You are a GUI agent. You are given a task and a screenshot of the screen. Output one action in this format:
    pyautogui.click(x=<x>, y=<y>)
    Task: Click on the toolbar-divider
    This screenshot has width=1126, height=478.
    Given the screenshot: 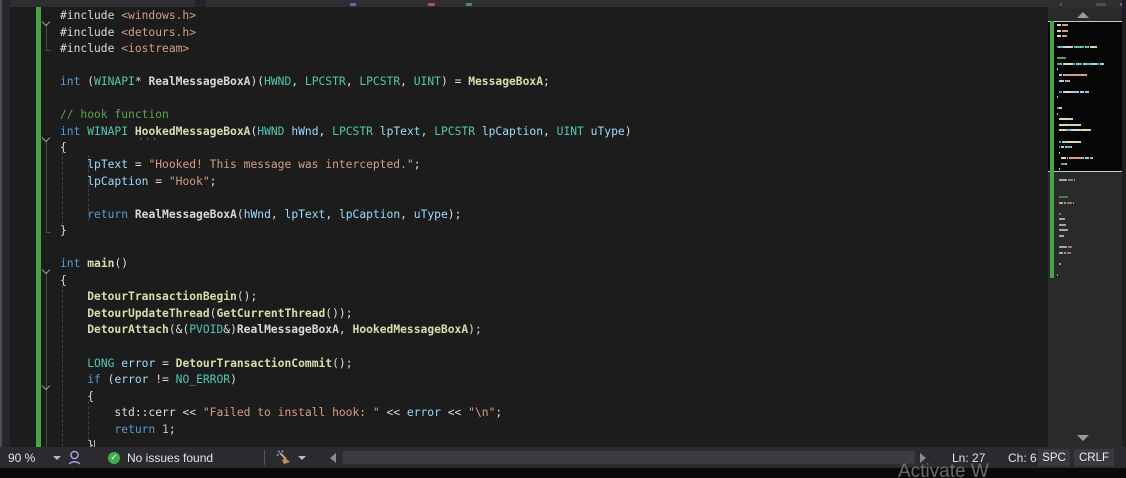 What is the action you would take?
    pyautogui.click(x=200, y=3)
    